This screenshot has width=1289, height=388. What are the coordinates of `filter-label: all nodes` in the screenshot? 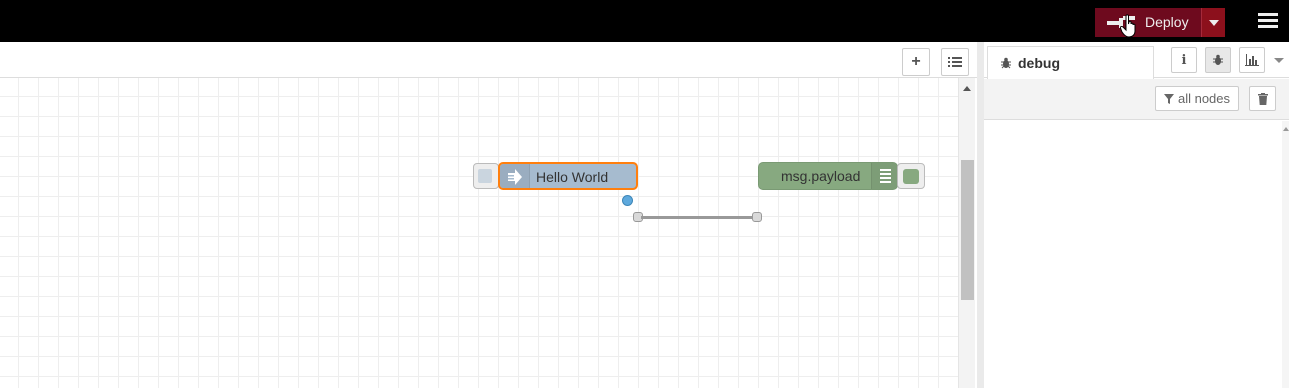 It's located at (1204, 98).